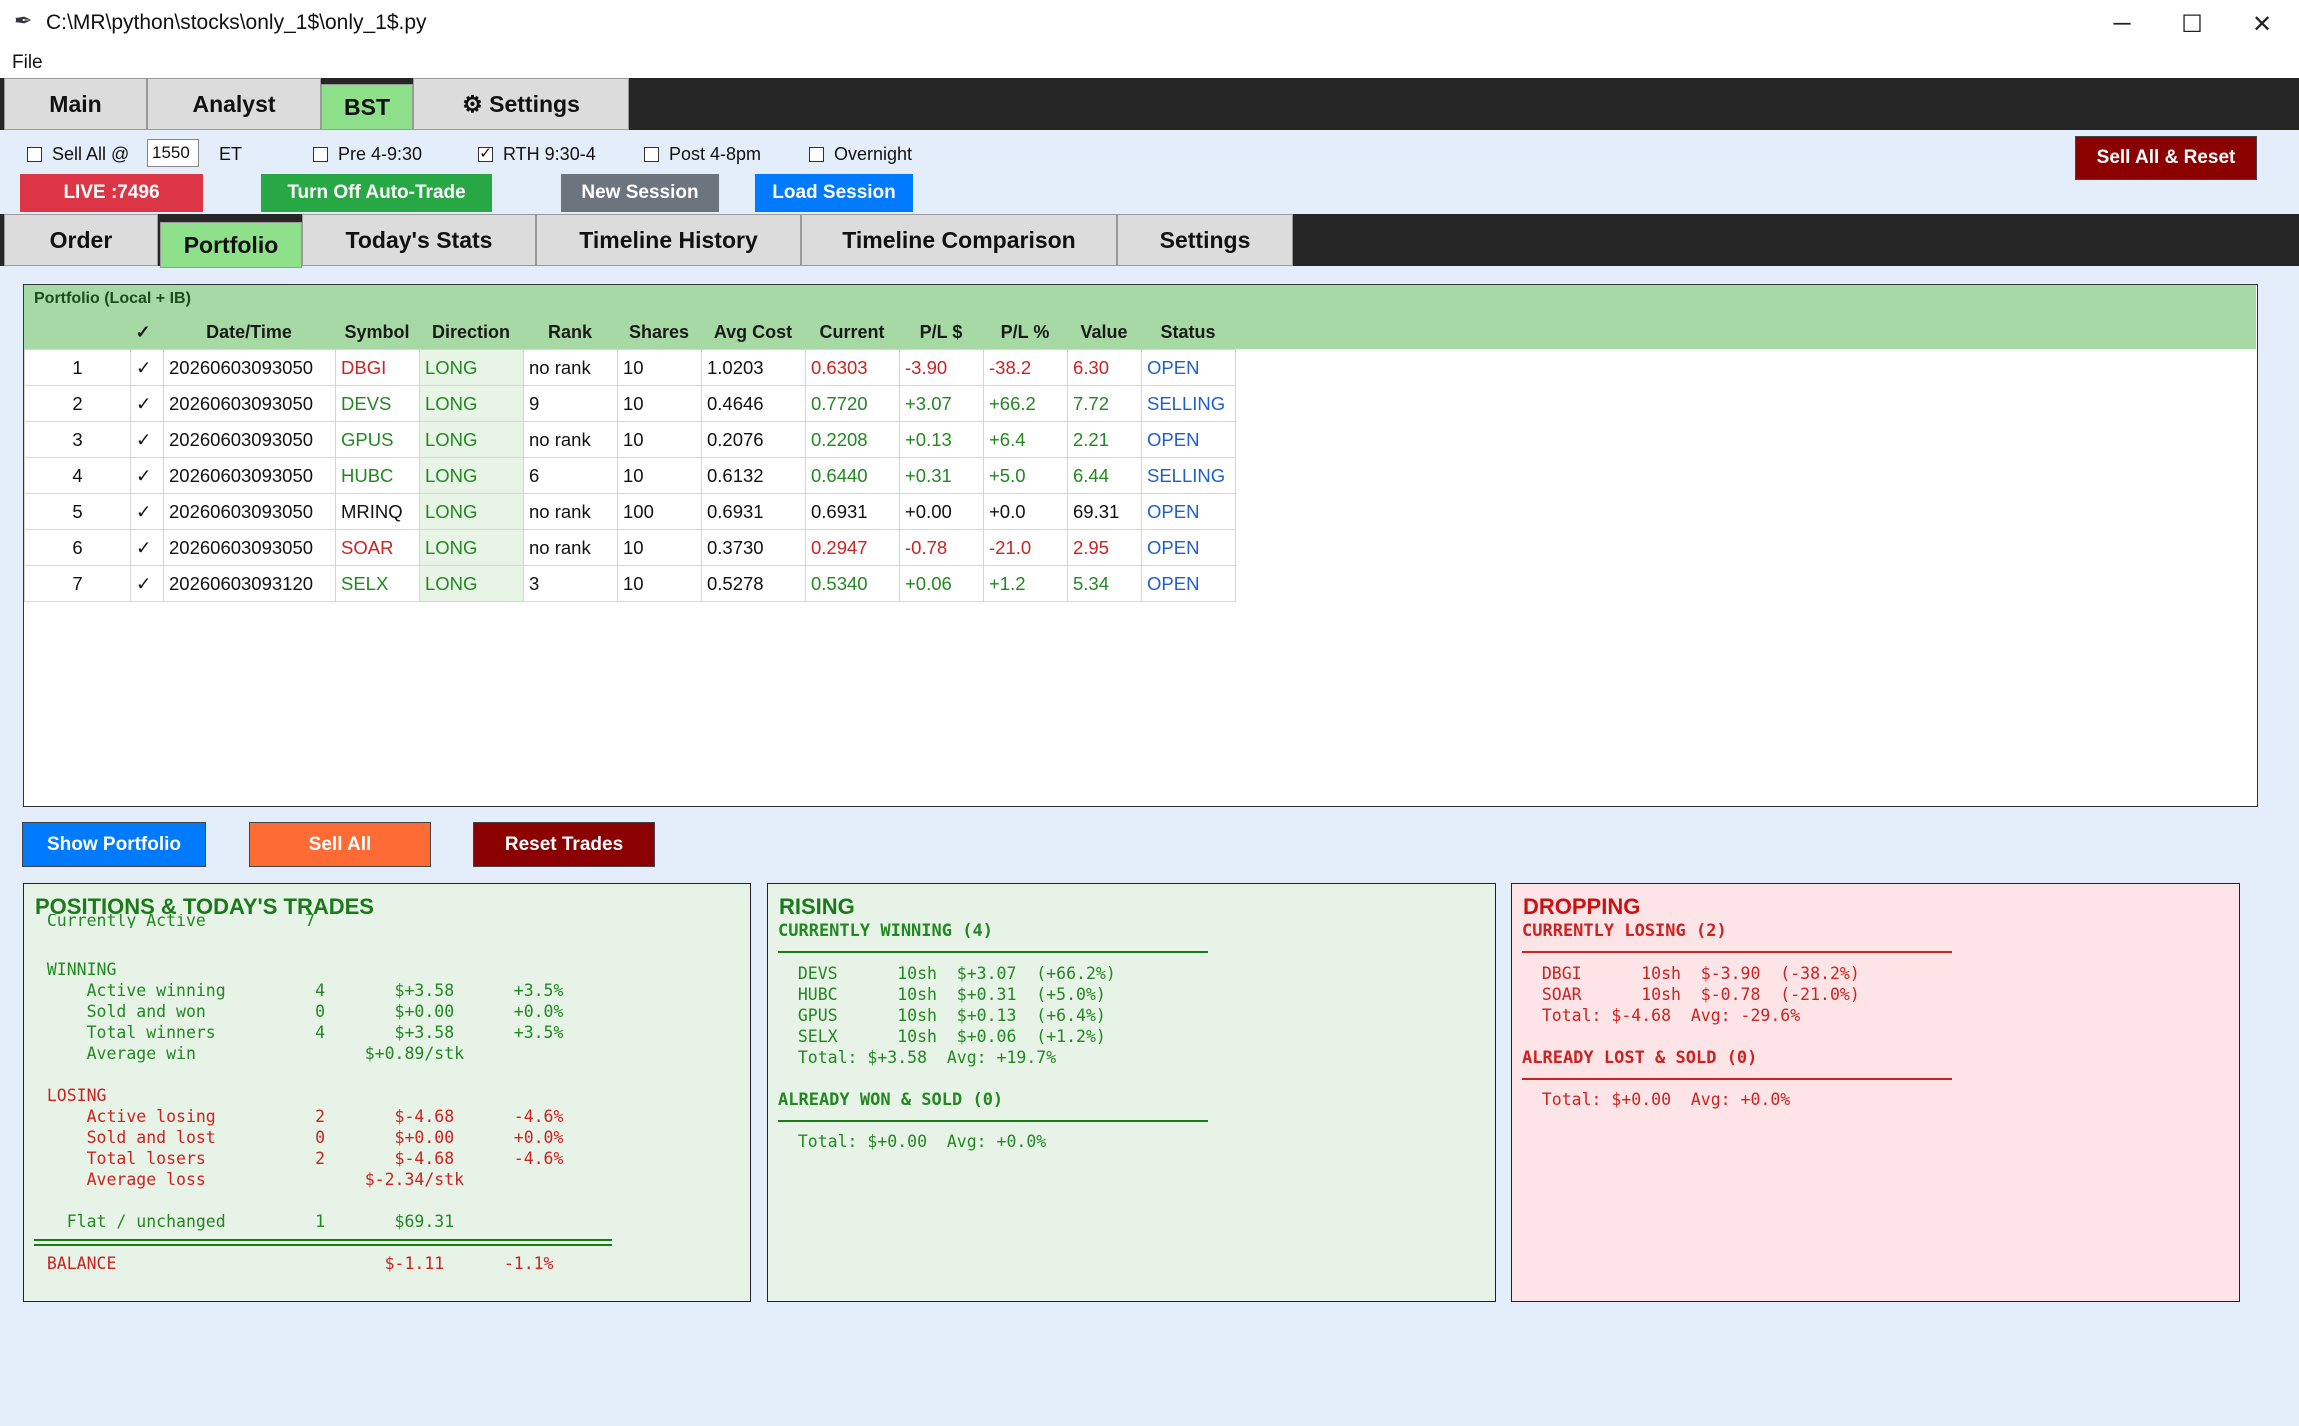 This screenshot has height=1426, width=2299. I want to click on tab-timeline-comparison: Timeline Comparison, so click(959, 240).